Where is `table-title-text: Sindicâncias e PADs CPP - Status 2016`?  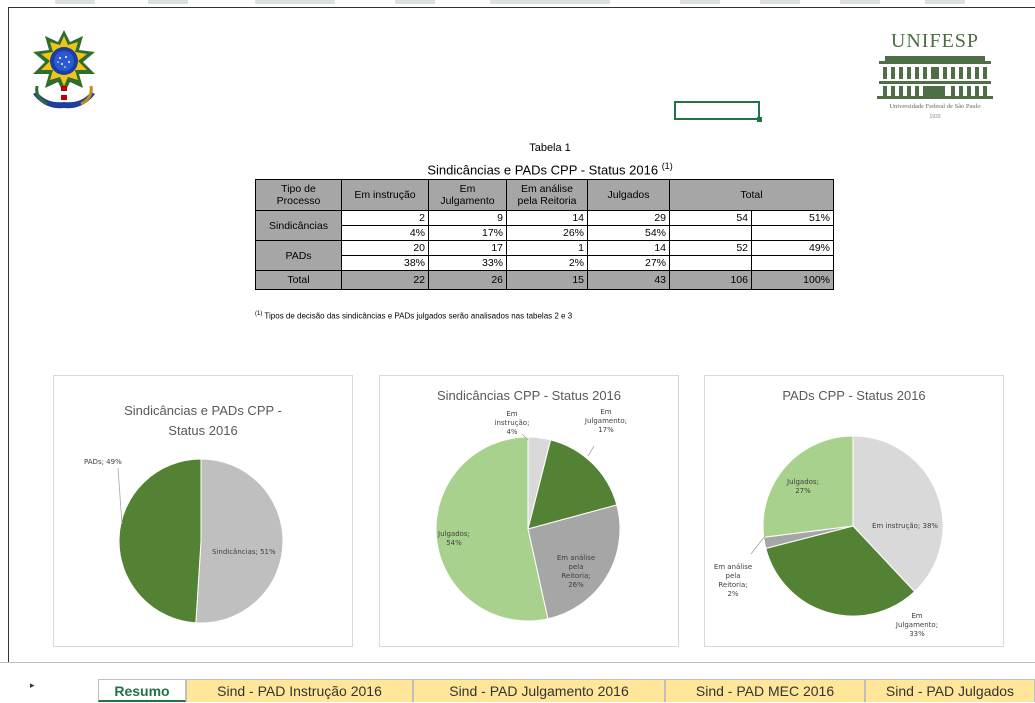 table-title-text: Sindicâncias e PADs CPP - Status 2016 is located at coordinates (543, 170).